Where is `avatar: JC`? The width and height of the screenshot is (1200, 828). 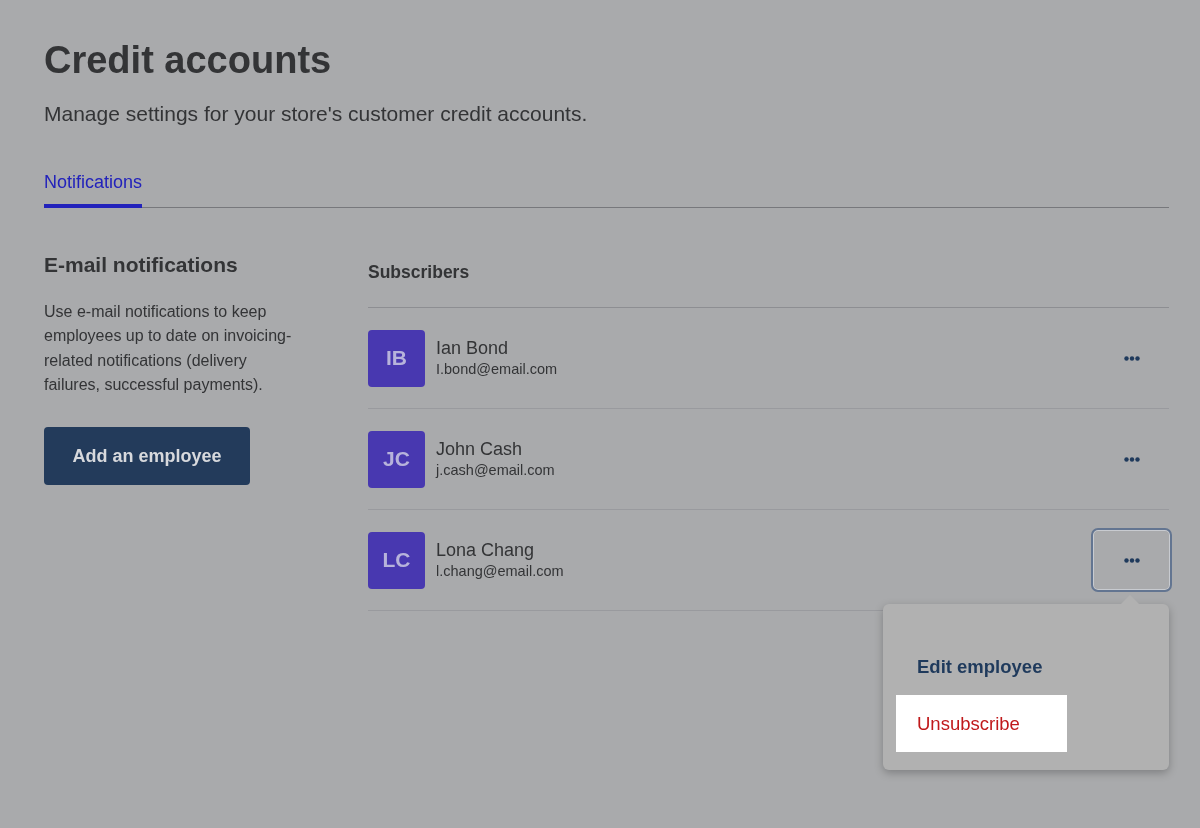
avatar: JC is located at coordinates (396, 459).